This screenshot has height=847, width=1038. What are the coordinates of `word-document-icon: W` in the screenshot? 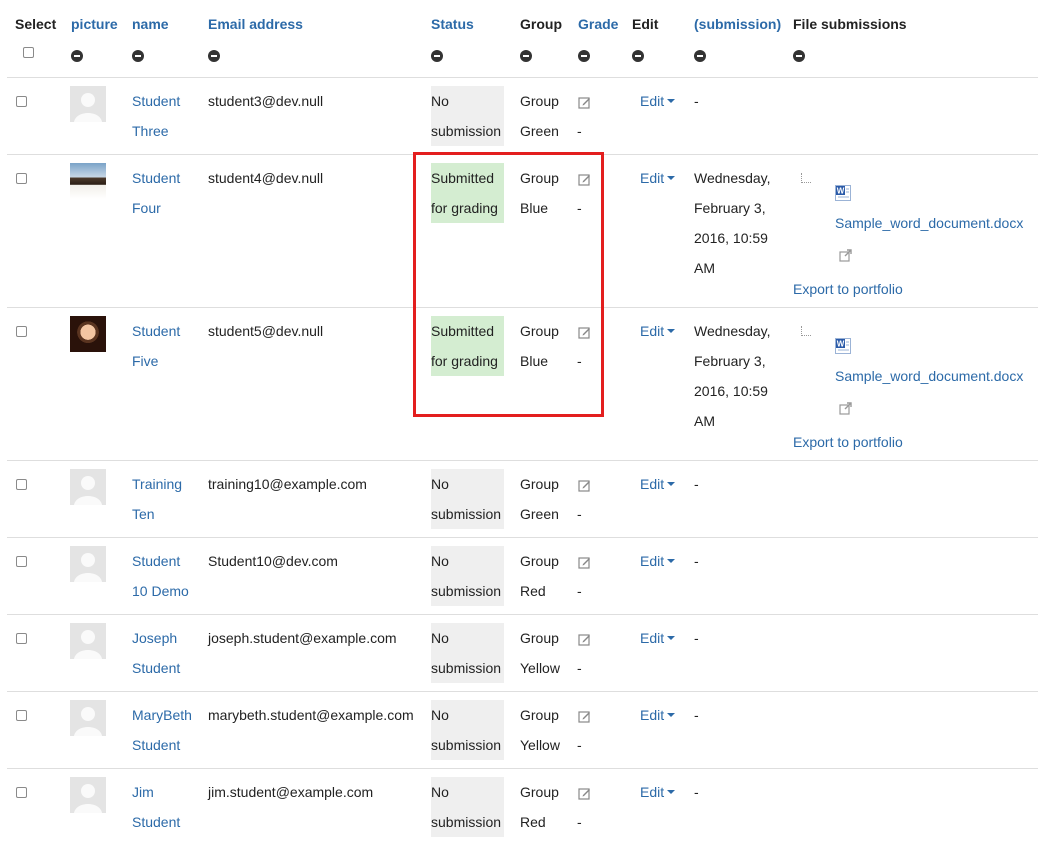 It's located at (843, 193).